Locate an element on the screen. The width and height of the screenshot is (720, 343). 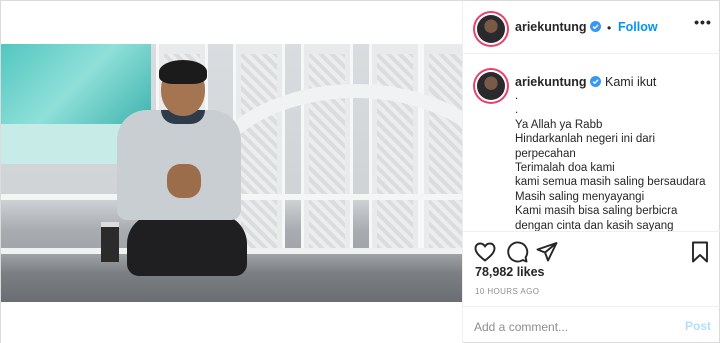
post-timestamp: 10 HOURS AGO is located at coordinates (507, 291).